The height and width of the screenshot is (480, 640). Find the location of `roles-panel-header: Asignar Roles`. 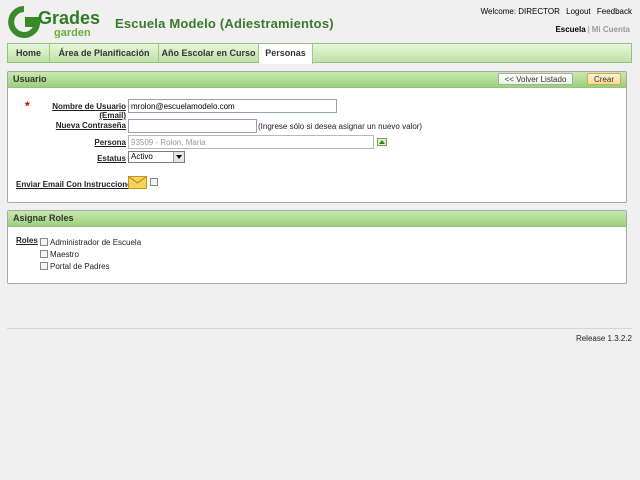

roles-panel-header: Asignar Roles is located at coordinates (317, 219).